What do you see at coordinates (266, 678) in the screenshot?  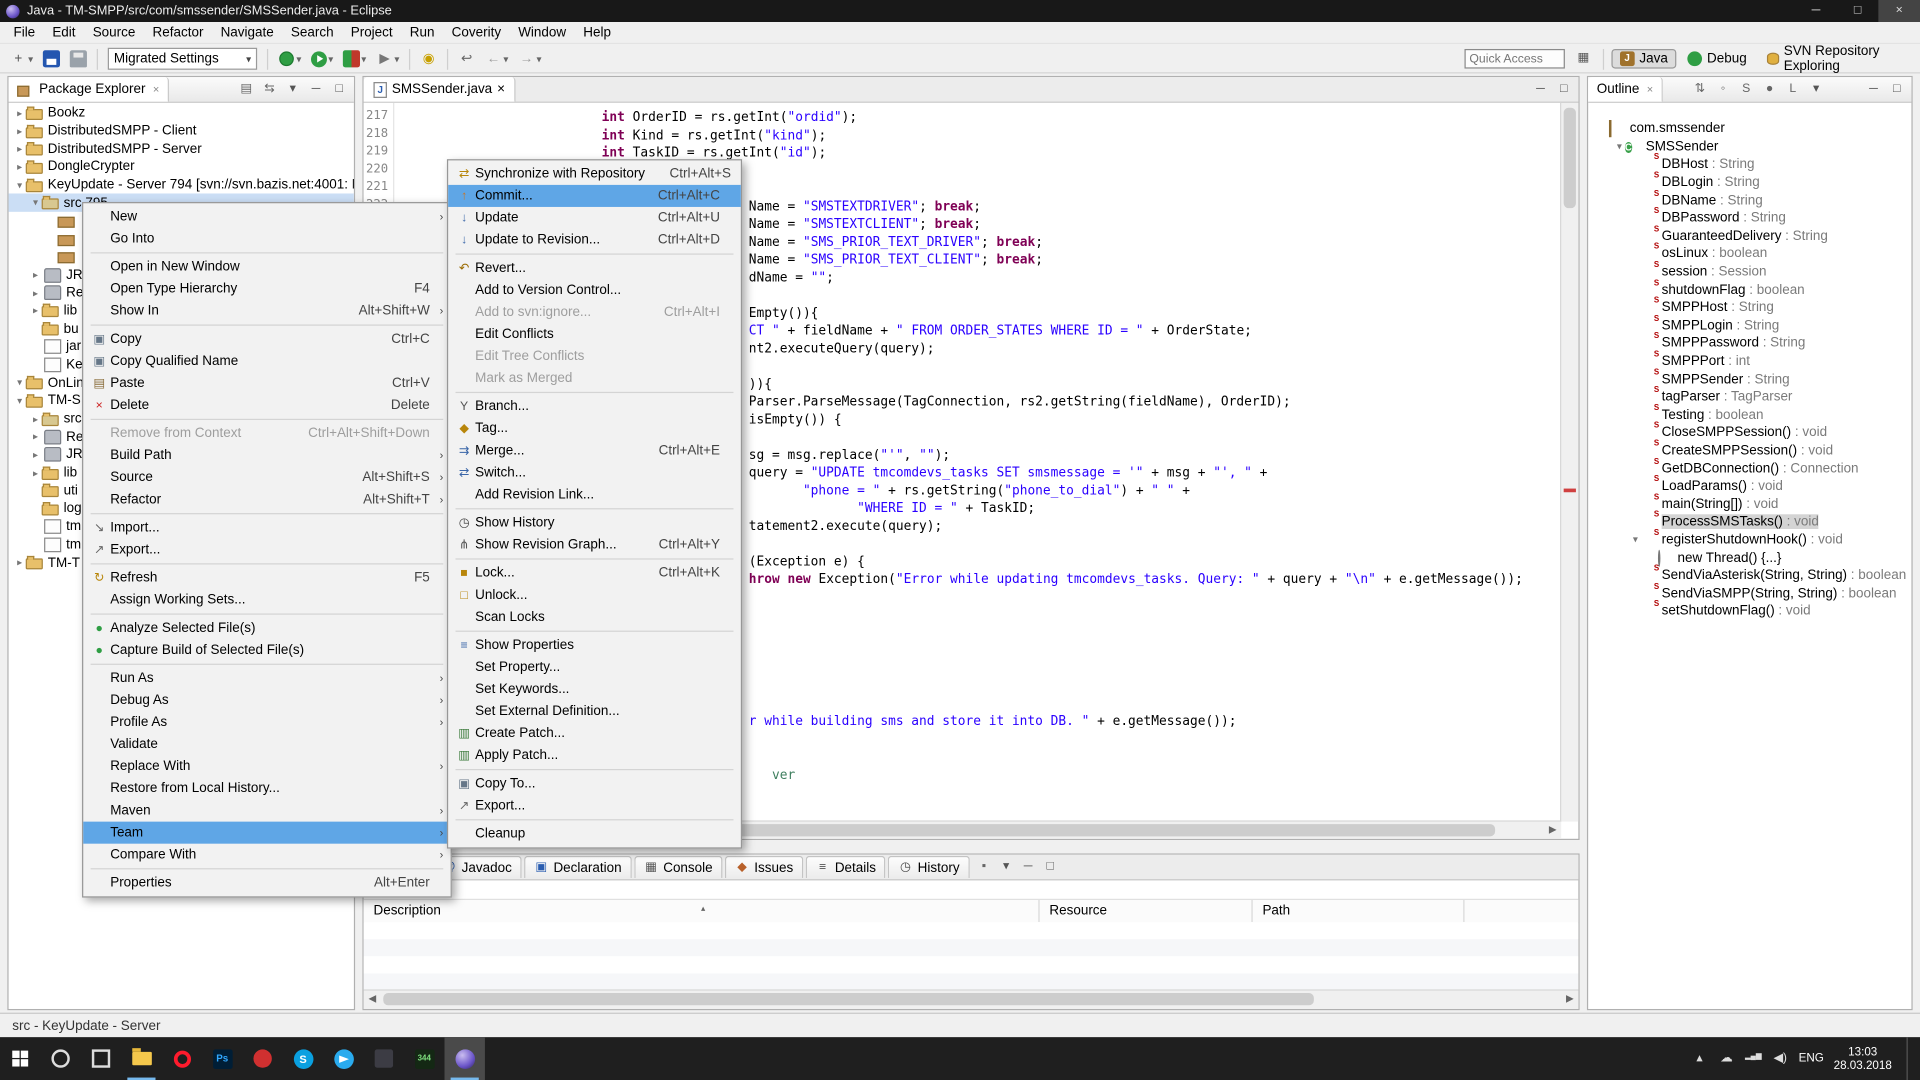 I see `menu-item-run-as: Run As ›` at bounding box center [266, 678].